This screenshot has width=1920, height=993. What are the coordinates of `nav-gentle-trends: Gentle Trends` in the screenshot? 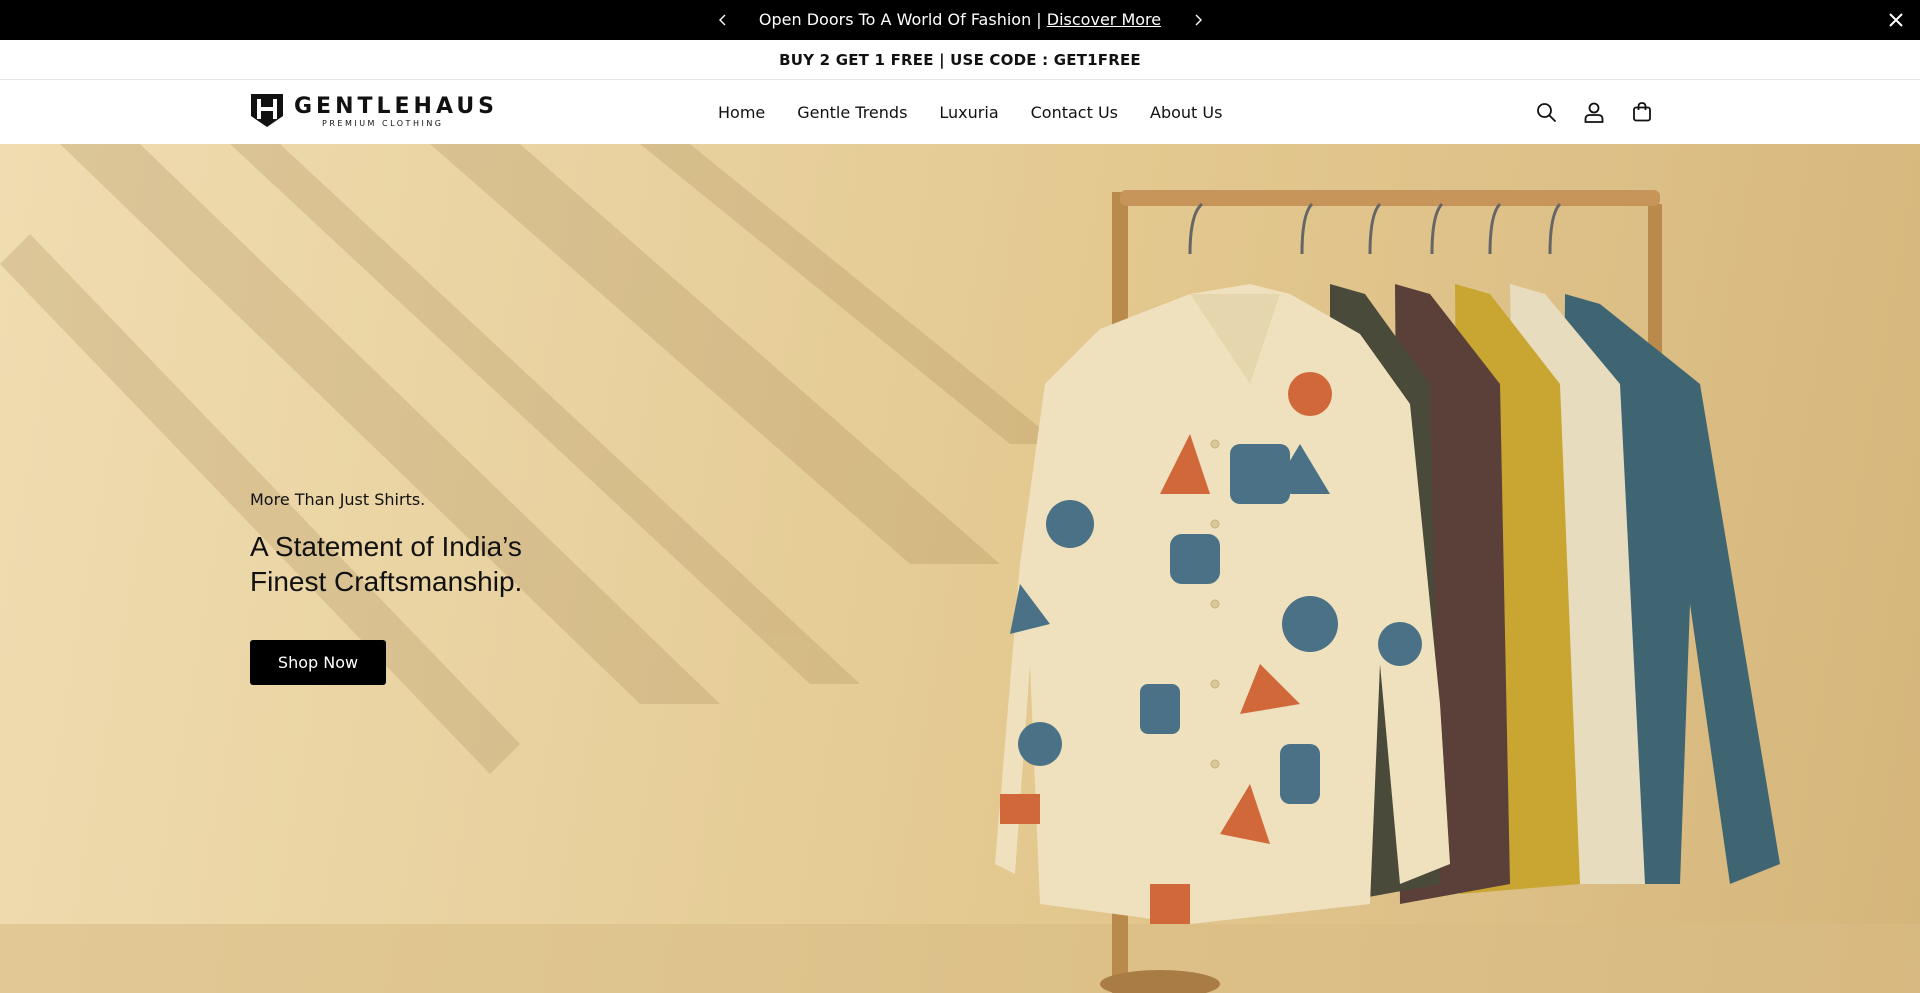 It's located at (852, 112).